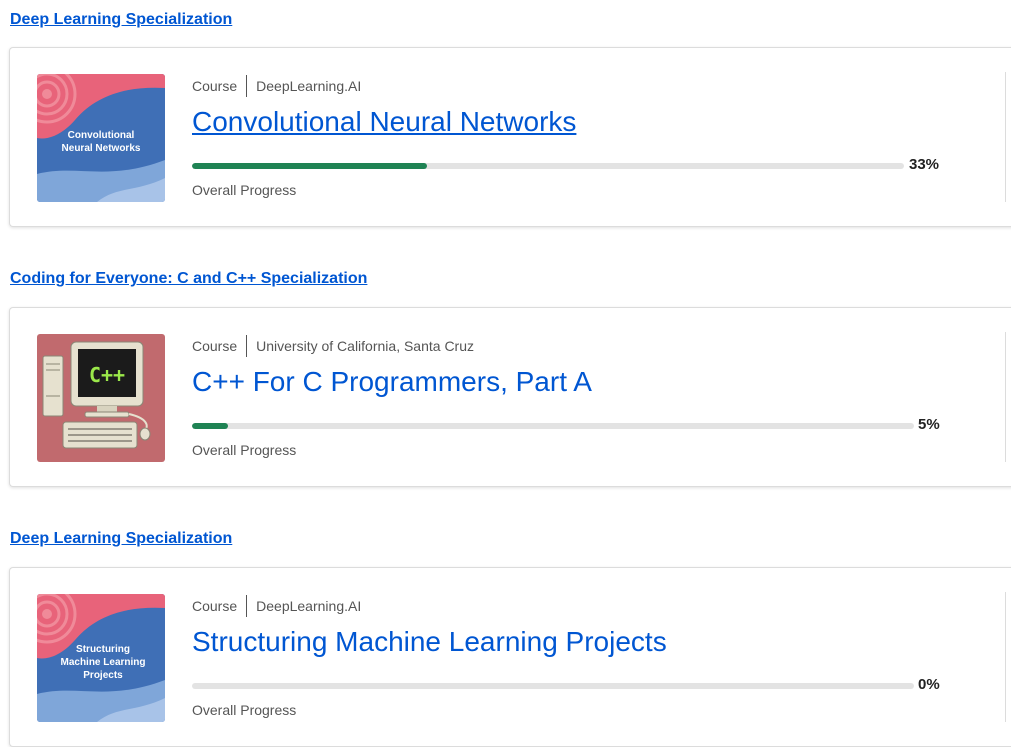 Image resolution: width=1011 pixels, height=747 pixels. What do you see at coordinates (103, 675) in the screenshot?
I see `thumbnail-line: Projects` at bounding box center [103, 675].